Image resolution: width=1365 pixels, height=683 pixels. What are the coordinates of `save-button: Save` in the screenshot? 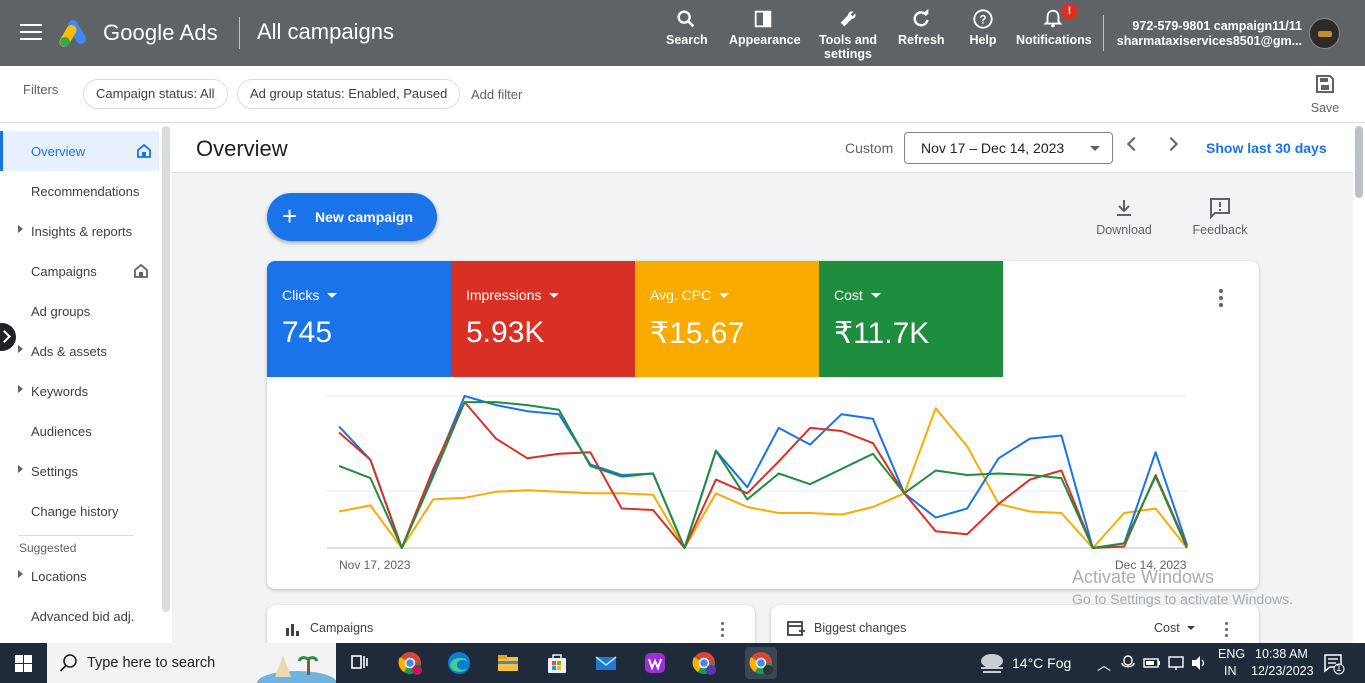 It's located at (1325, 94).